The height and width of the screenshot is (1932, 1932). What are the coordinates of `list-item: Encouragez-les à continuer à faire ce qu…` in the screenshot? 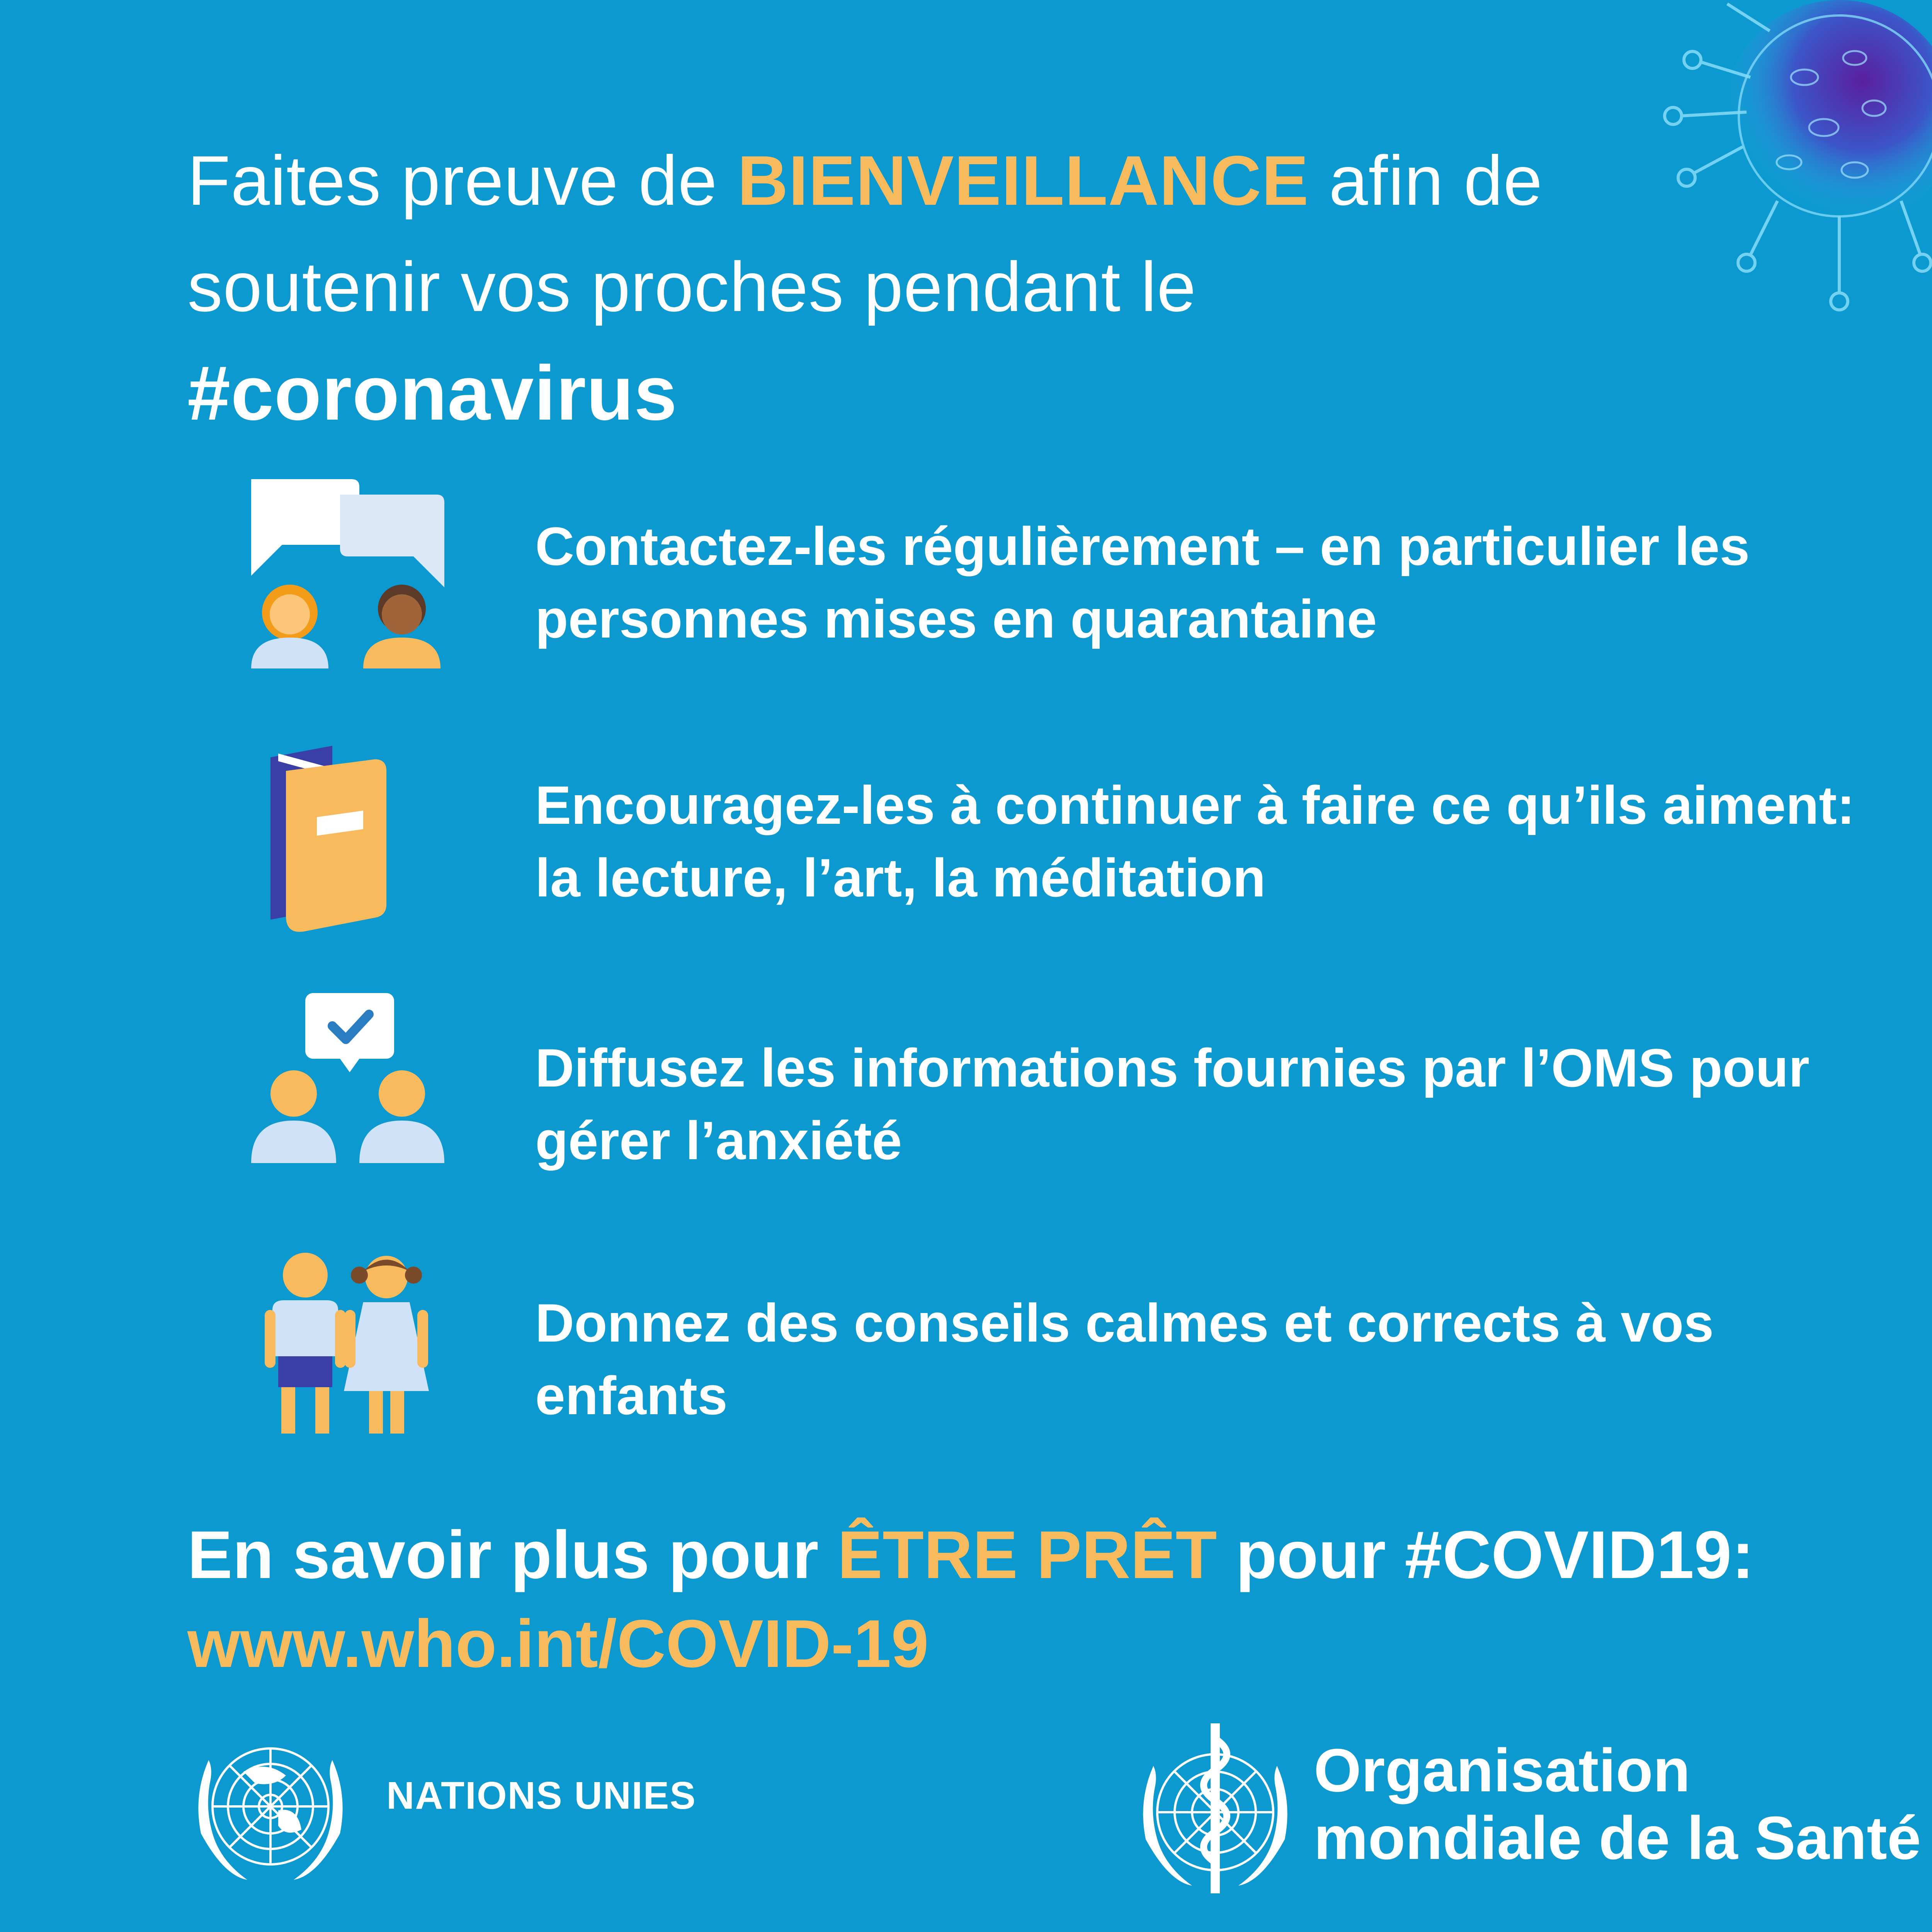 It's located at (1058, 850).